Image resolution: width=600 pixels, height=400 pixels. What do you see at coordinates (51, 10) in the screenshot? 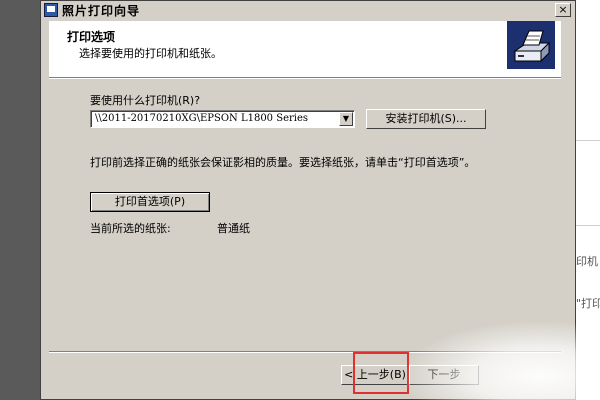
I see `app-icon` at bounding box center [51, 10].